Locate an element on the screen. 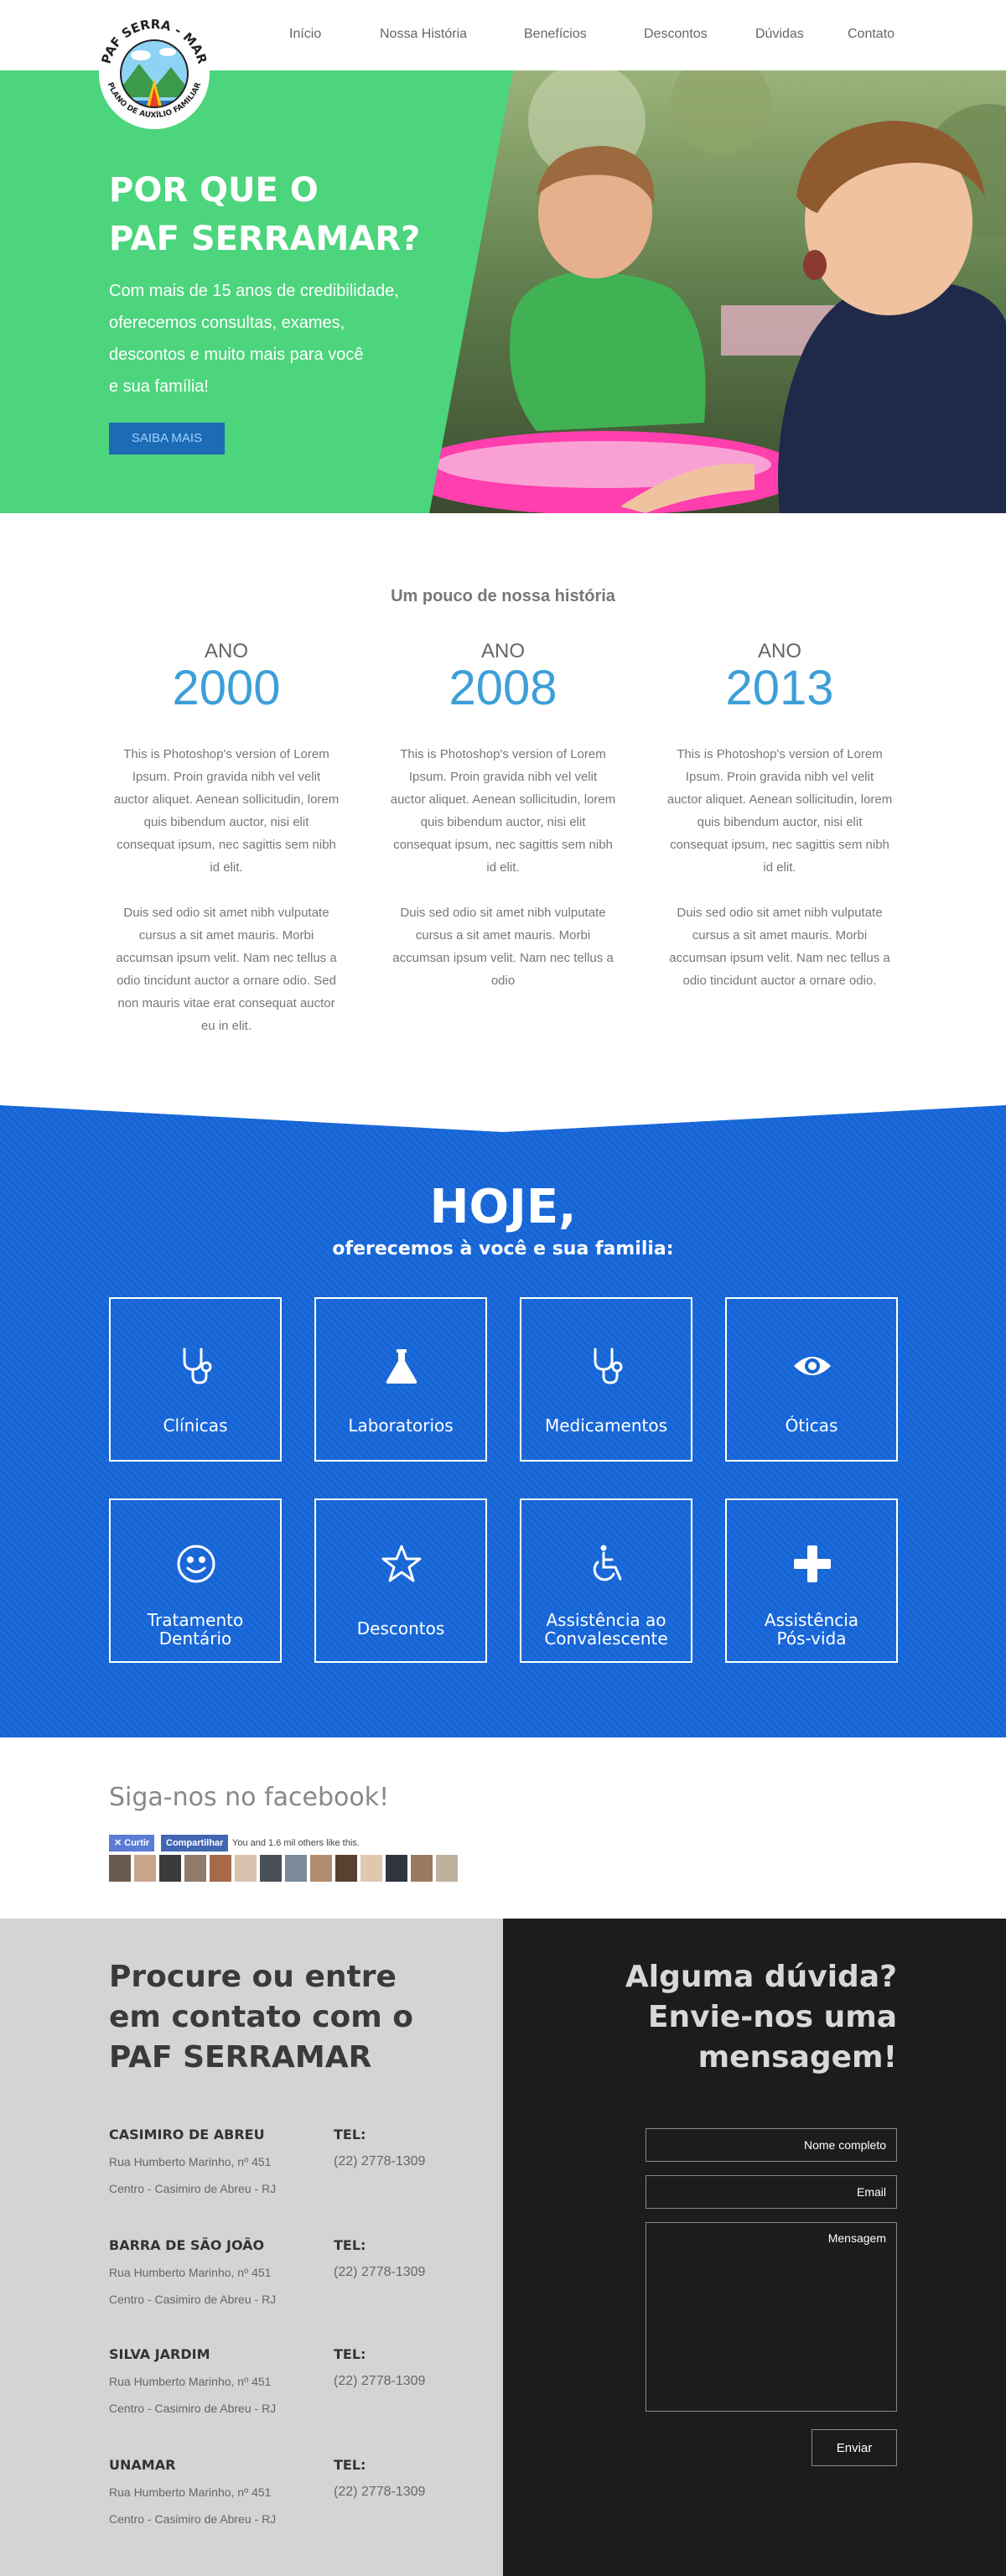 The width and height of the screenshot is (1006, 2576). form-title-line: Alguma dúvida? is located at coordinates (761, 1977).